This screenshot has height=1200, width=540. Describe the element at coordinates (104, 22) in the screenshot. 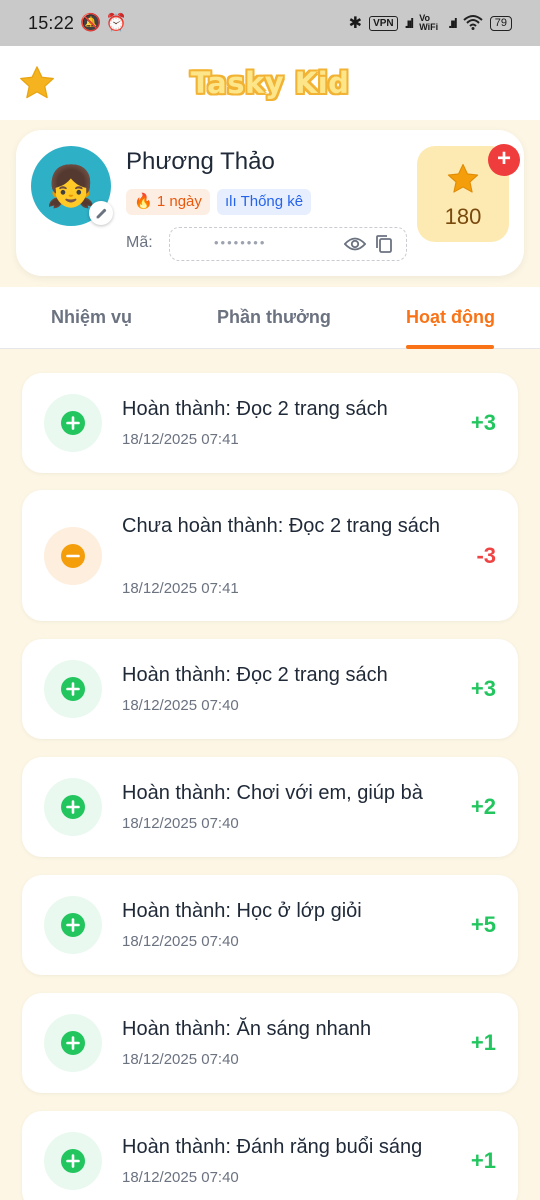

I see `mute-alarm-icons: 🔕 ⏰` at that location.